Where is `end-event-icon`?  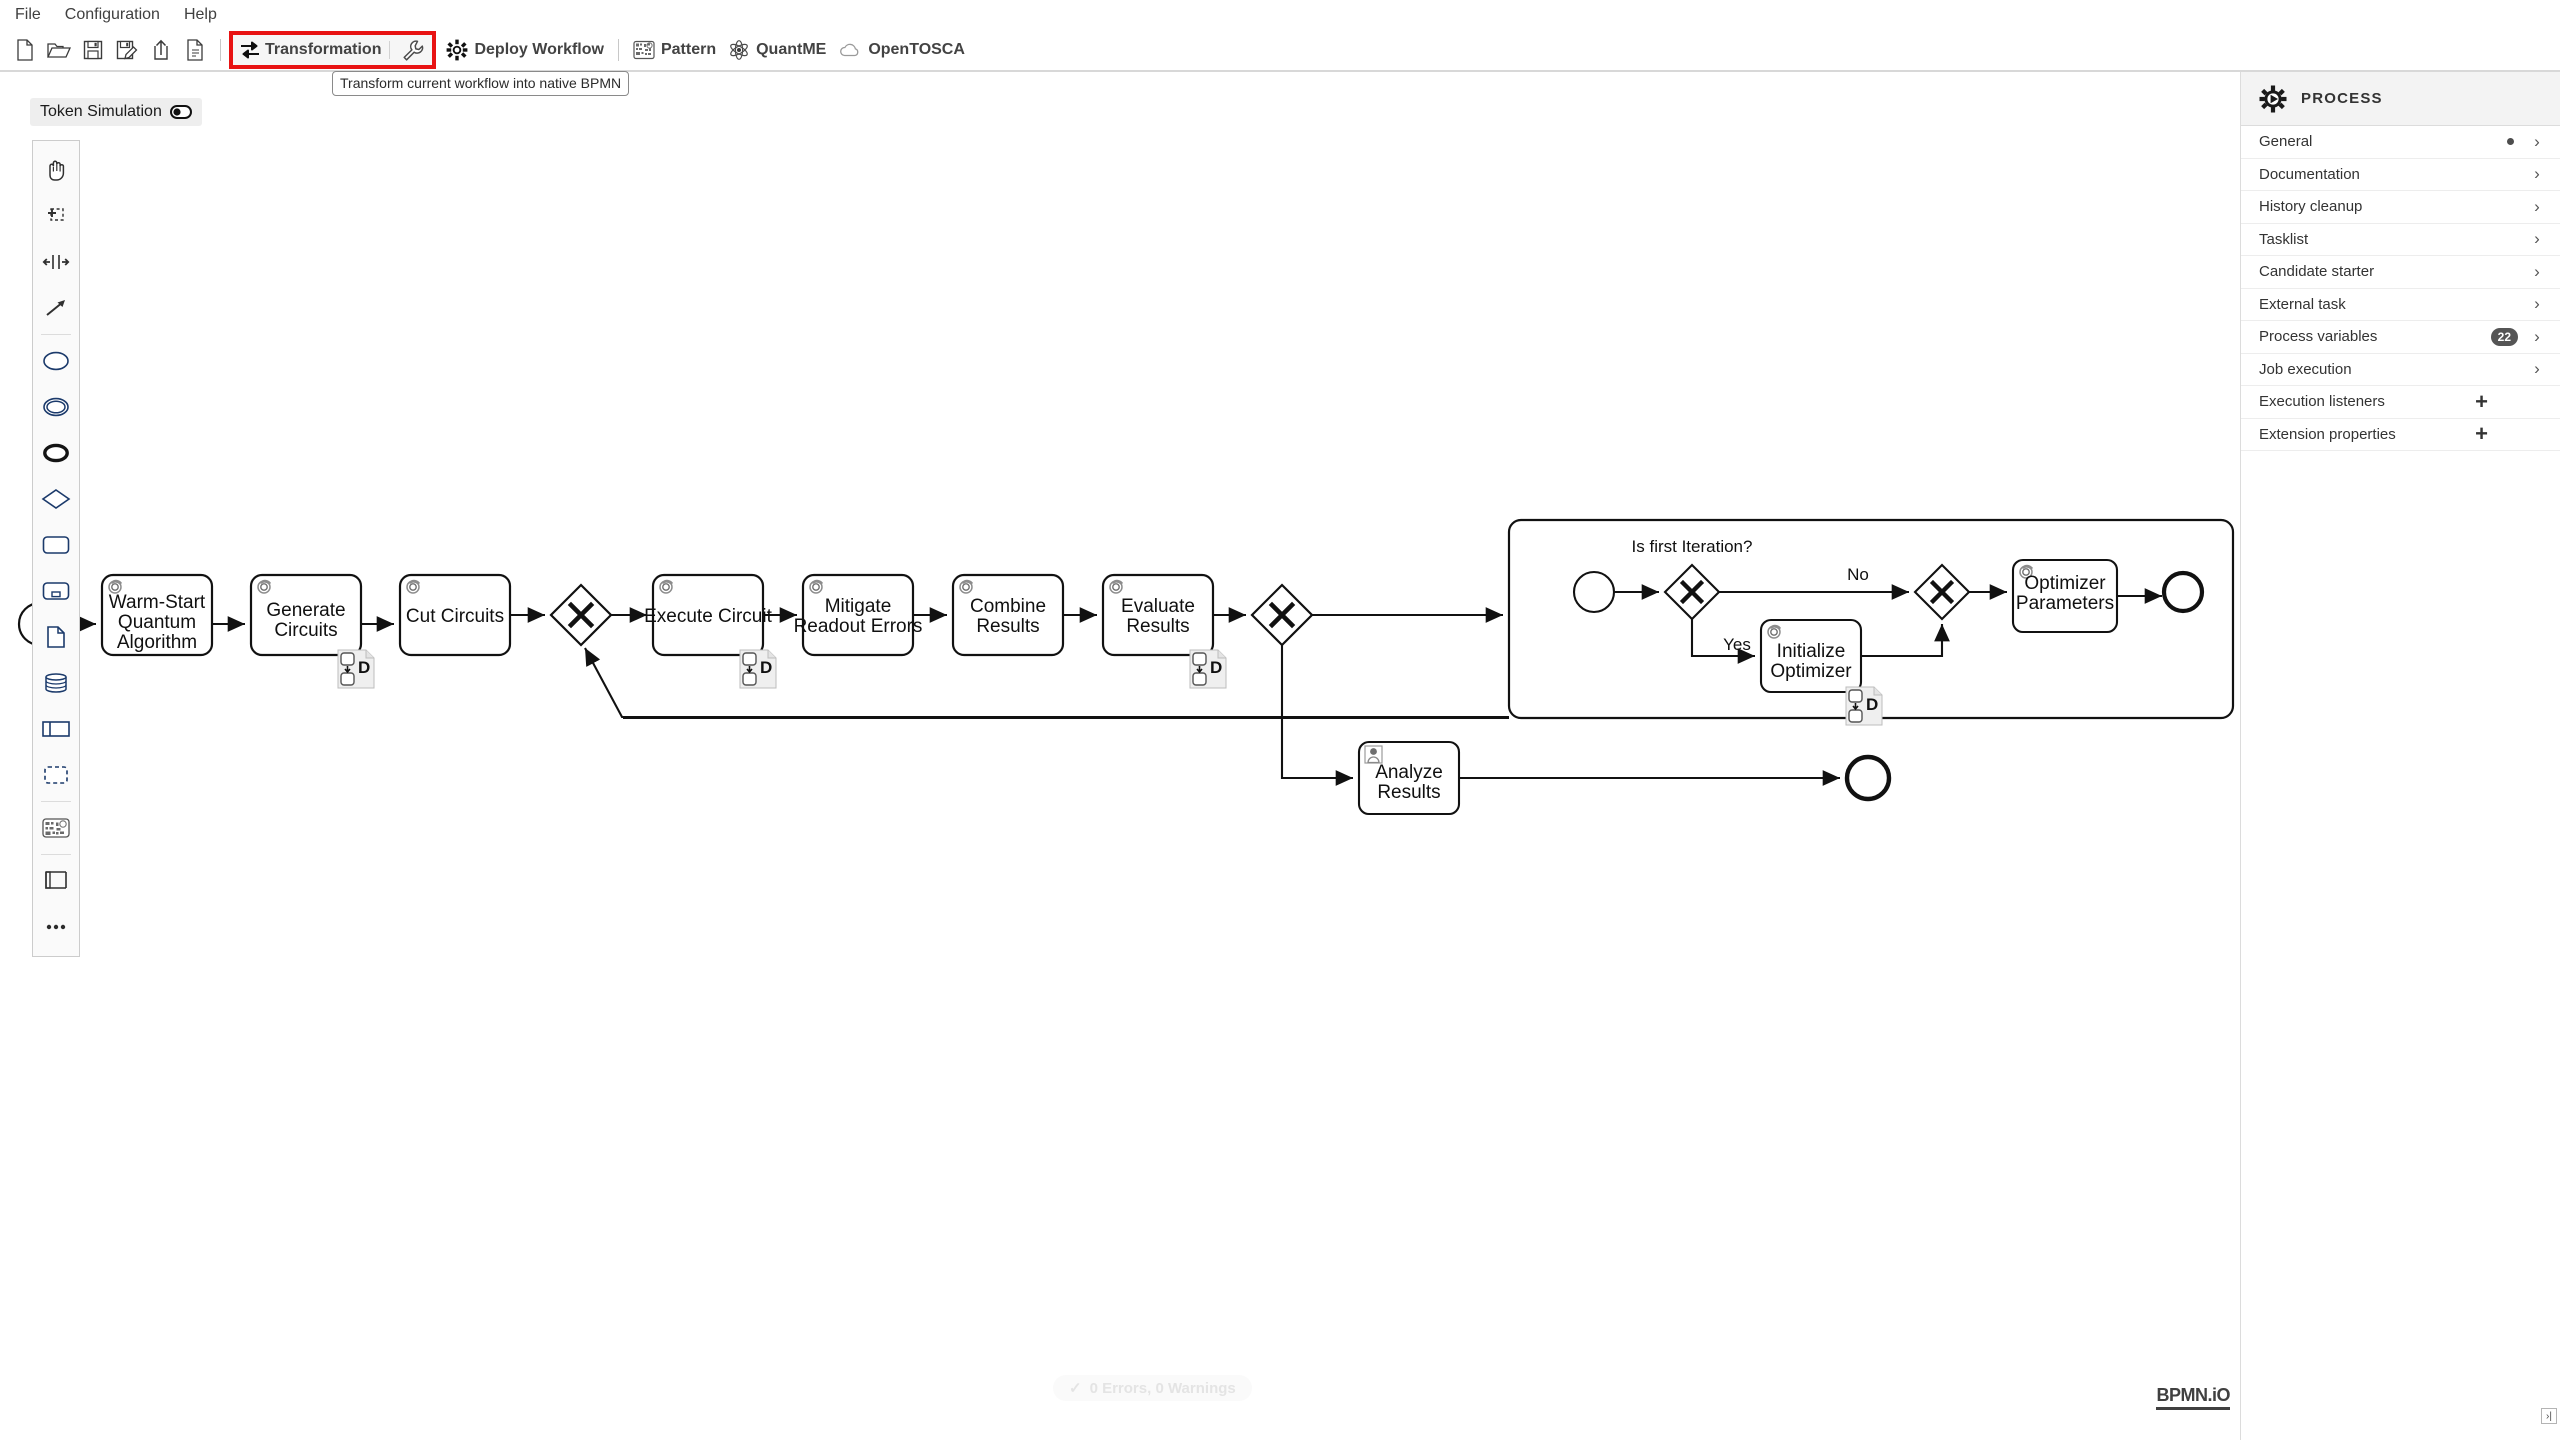
end-event-icon is located at coordinates (56, 453).